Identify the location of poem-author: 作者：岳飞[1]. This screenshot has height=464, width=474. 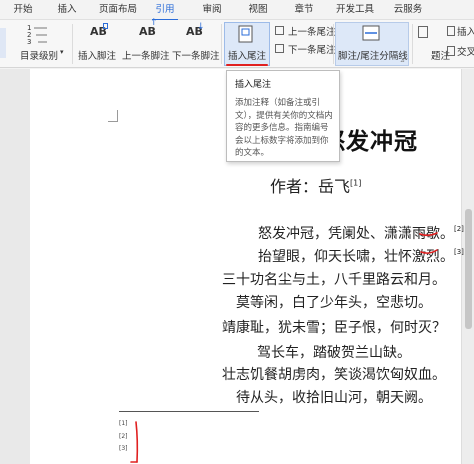
(315, 185).